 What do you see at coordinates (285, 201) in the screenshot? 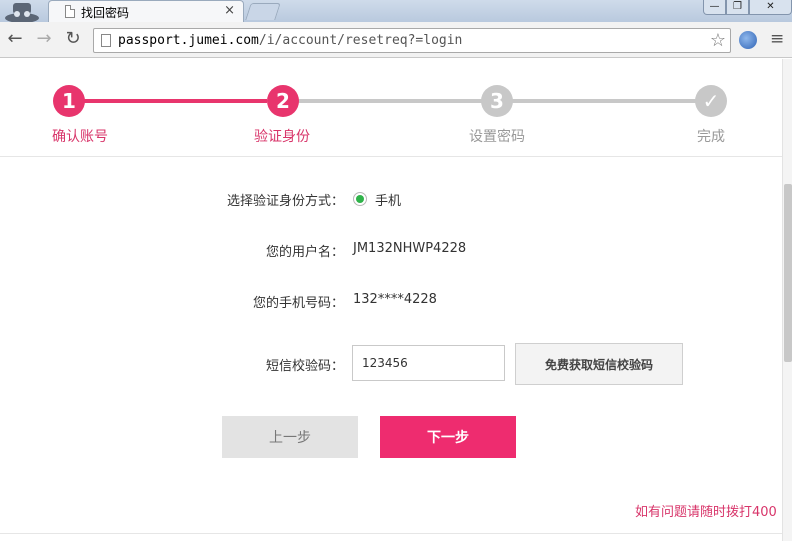
I see `verify-method-label: 选择验证身份方式：` at bounding box center [285, 201].